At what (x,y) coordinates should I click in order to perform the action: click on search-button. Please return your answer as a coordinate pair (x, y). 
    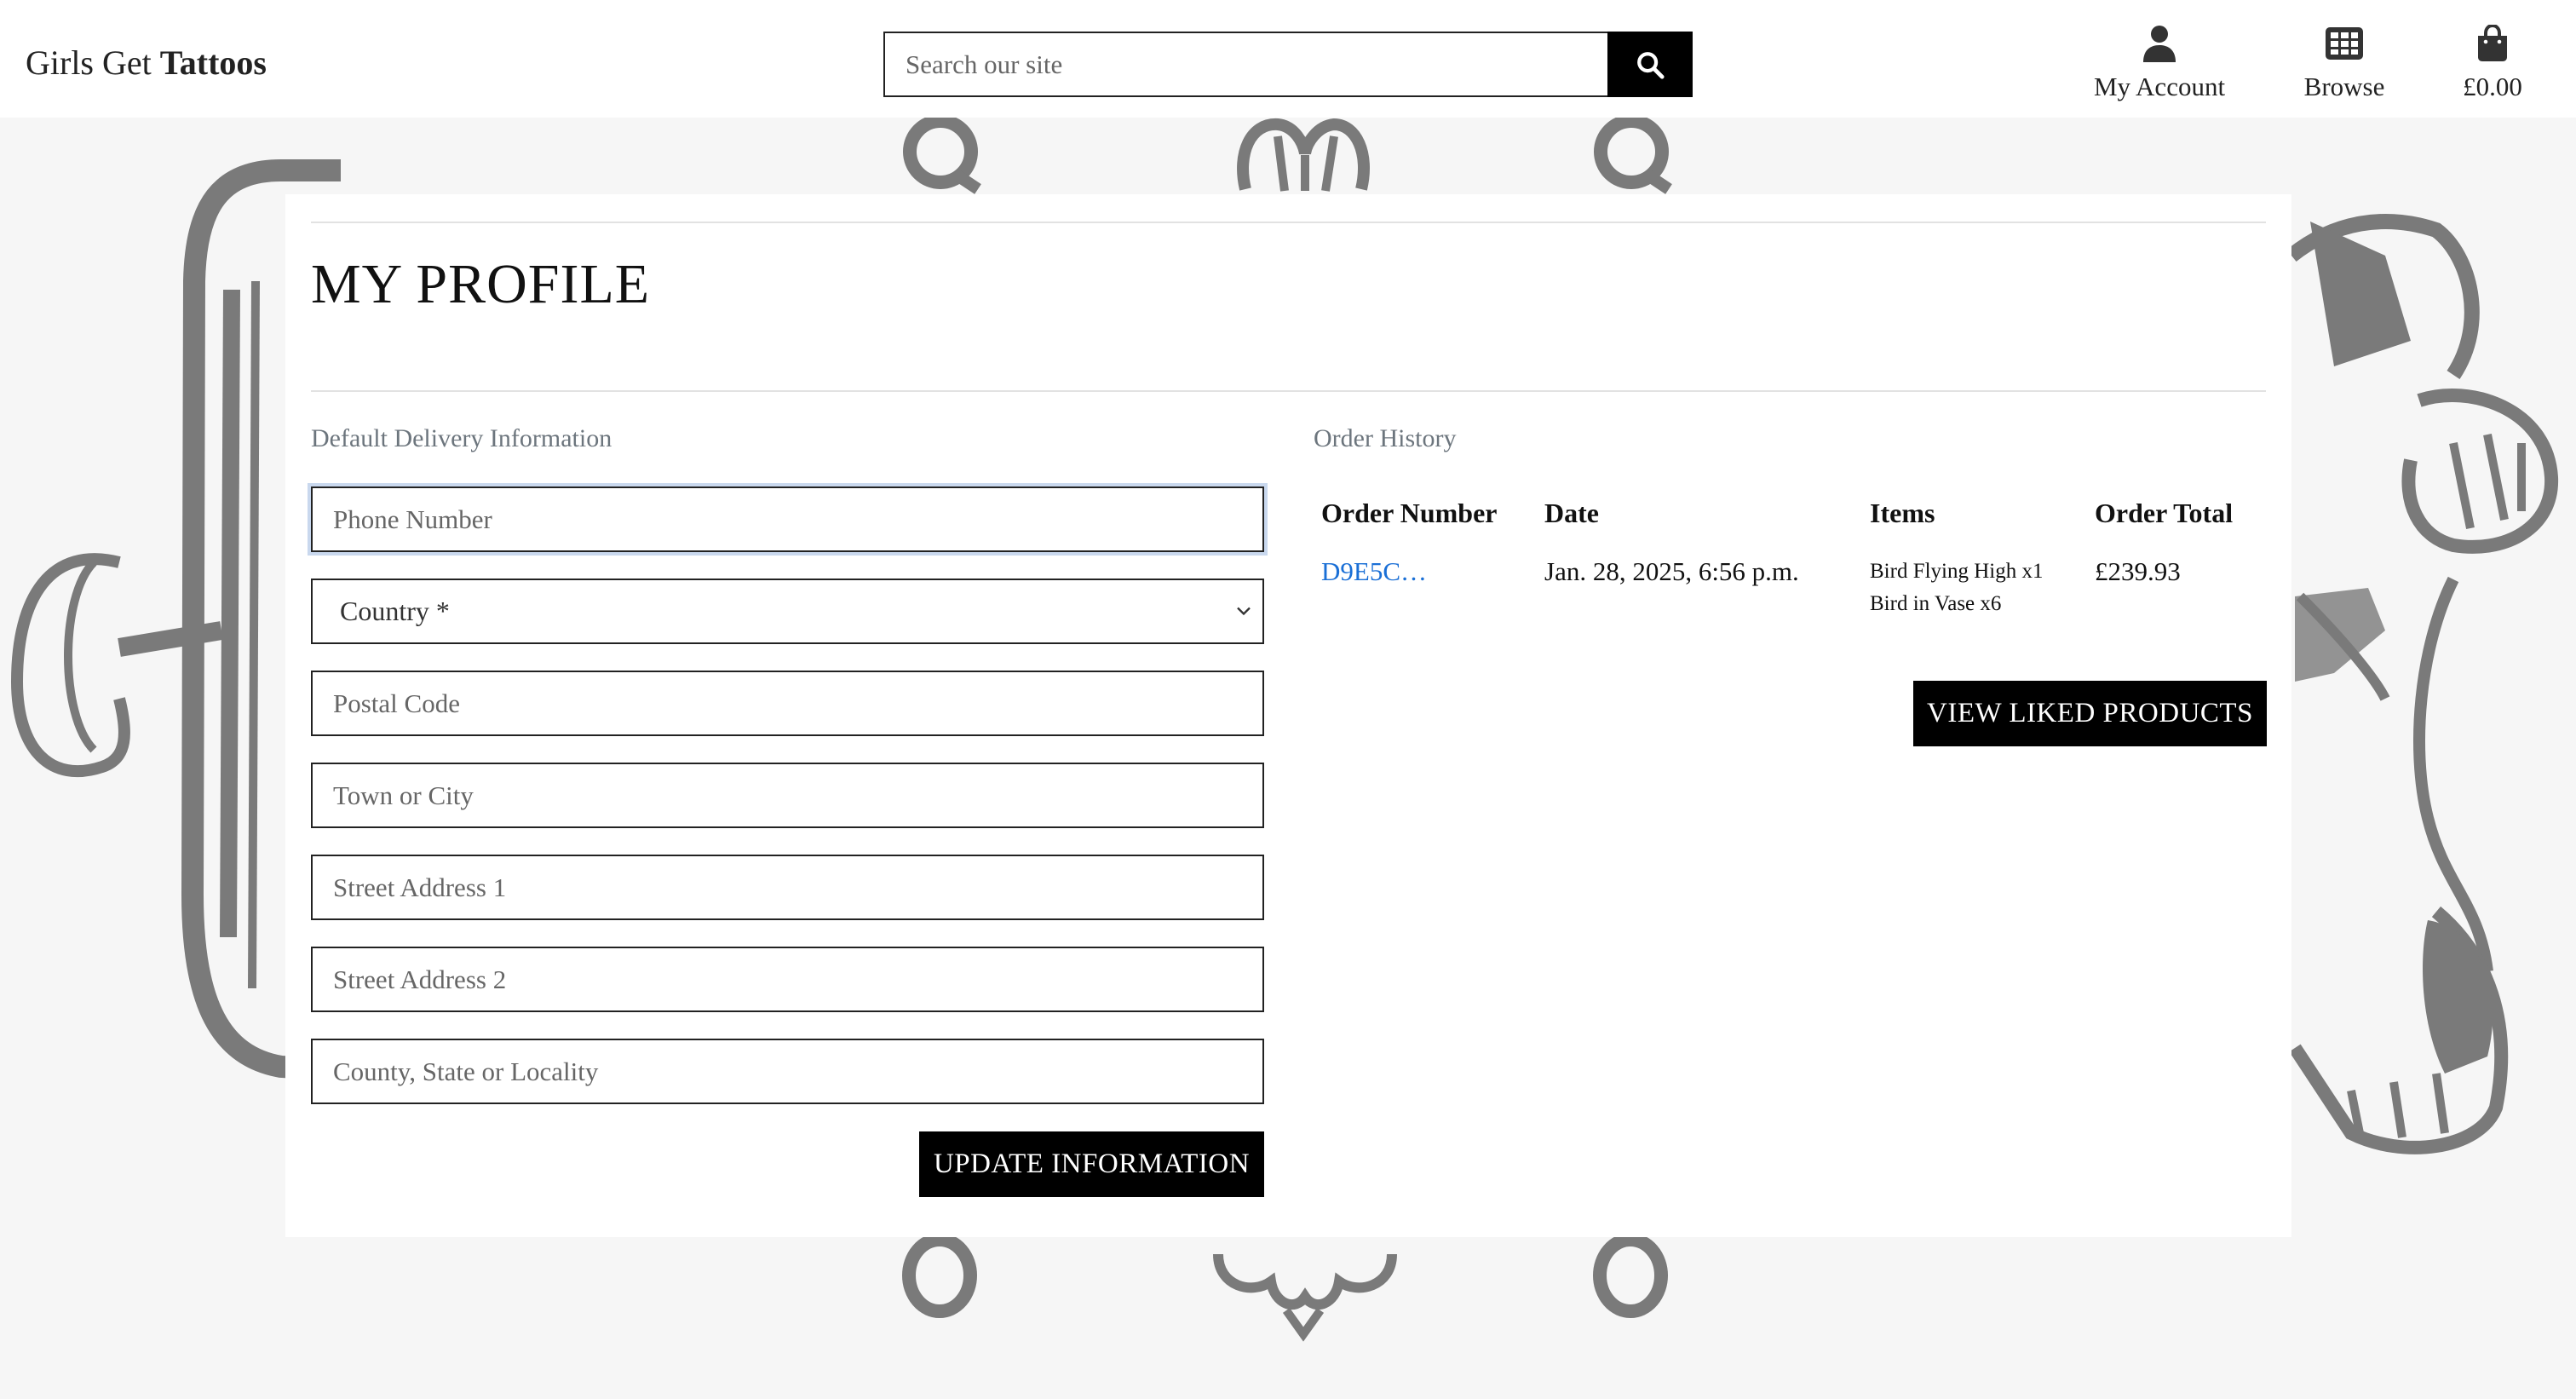
    Looking at the image, I should click on (1650, 64).